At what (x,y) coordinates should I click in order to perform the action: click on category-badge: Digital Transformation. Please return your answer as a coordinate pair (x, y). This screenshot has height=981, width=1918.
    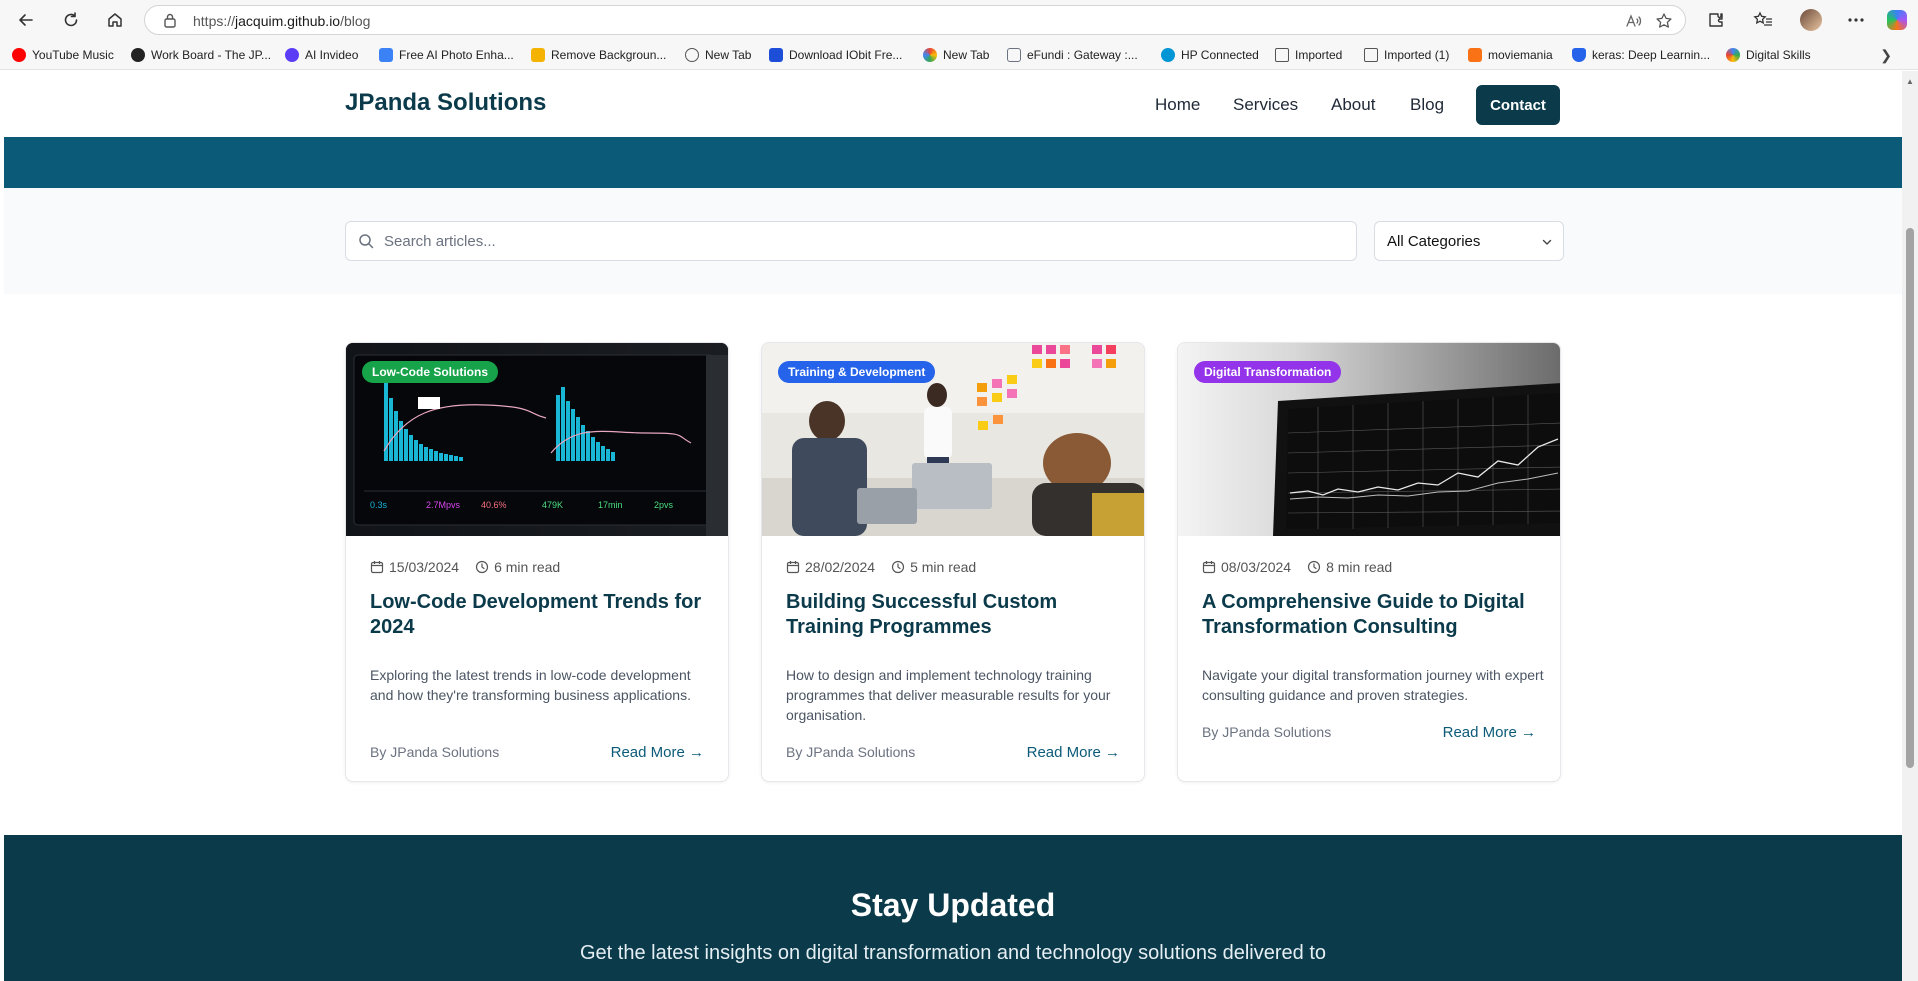
    Looking at the image, I should click on (1268, 372).